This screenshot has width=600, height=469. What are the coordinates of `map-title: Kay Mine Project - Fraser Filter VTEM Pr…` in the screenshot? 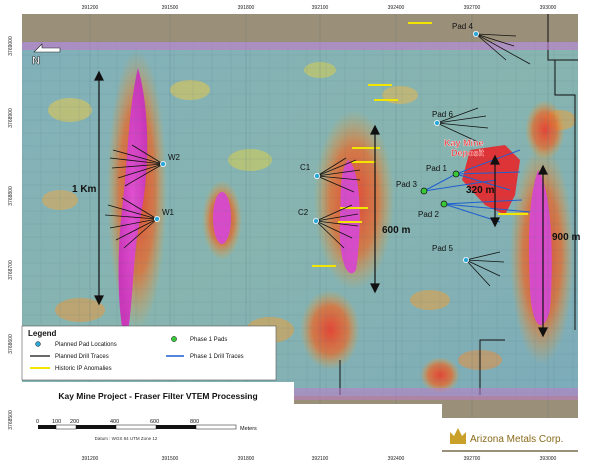 It's located at (157, 396).